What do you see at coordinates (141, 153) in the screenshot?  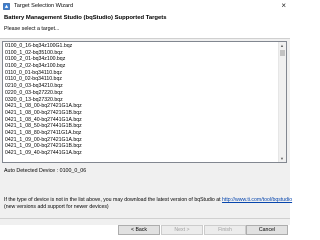 I see `list-item: 0421_1_09_40-bq27441G1A.bqz` at bounding box center [141, 153].